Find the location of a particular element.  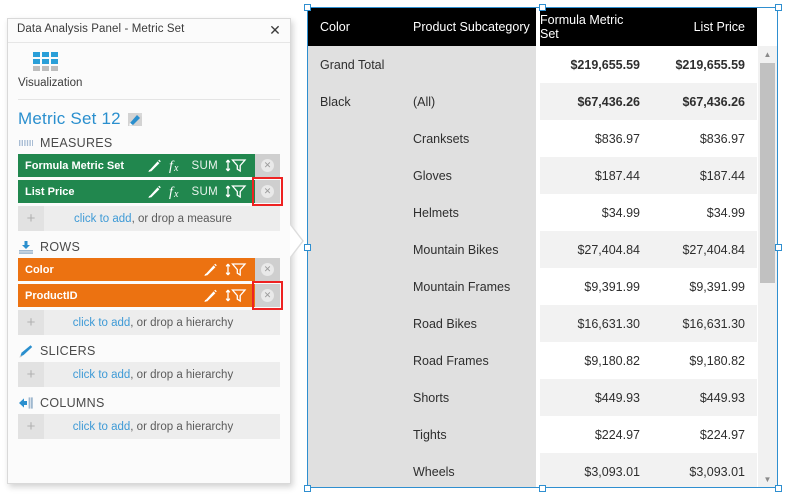

row-chip-productid: ProductID ✕ is located at coordinates (150, 295).